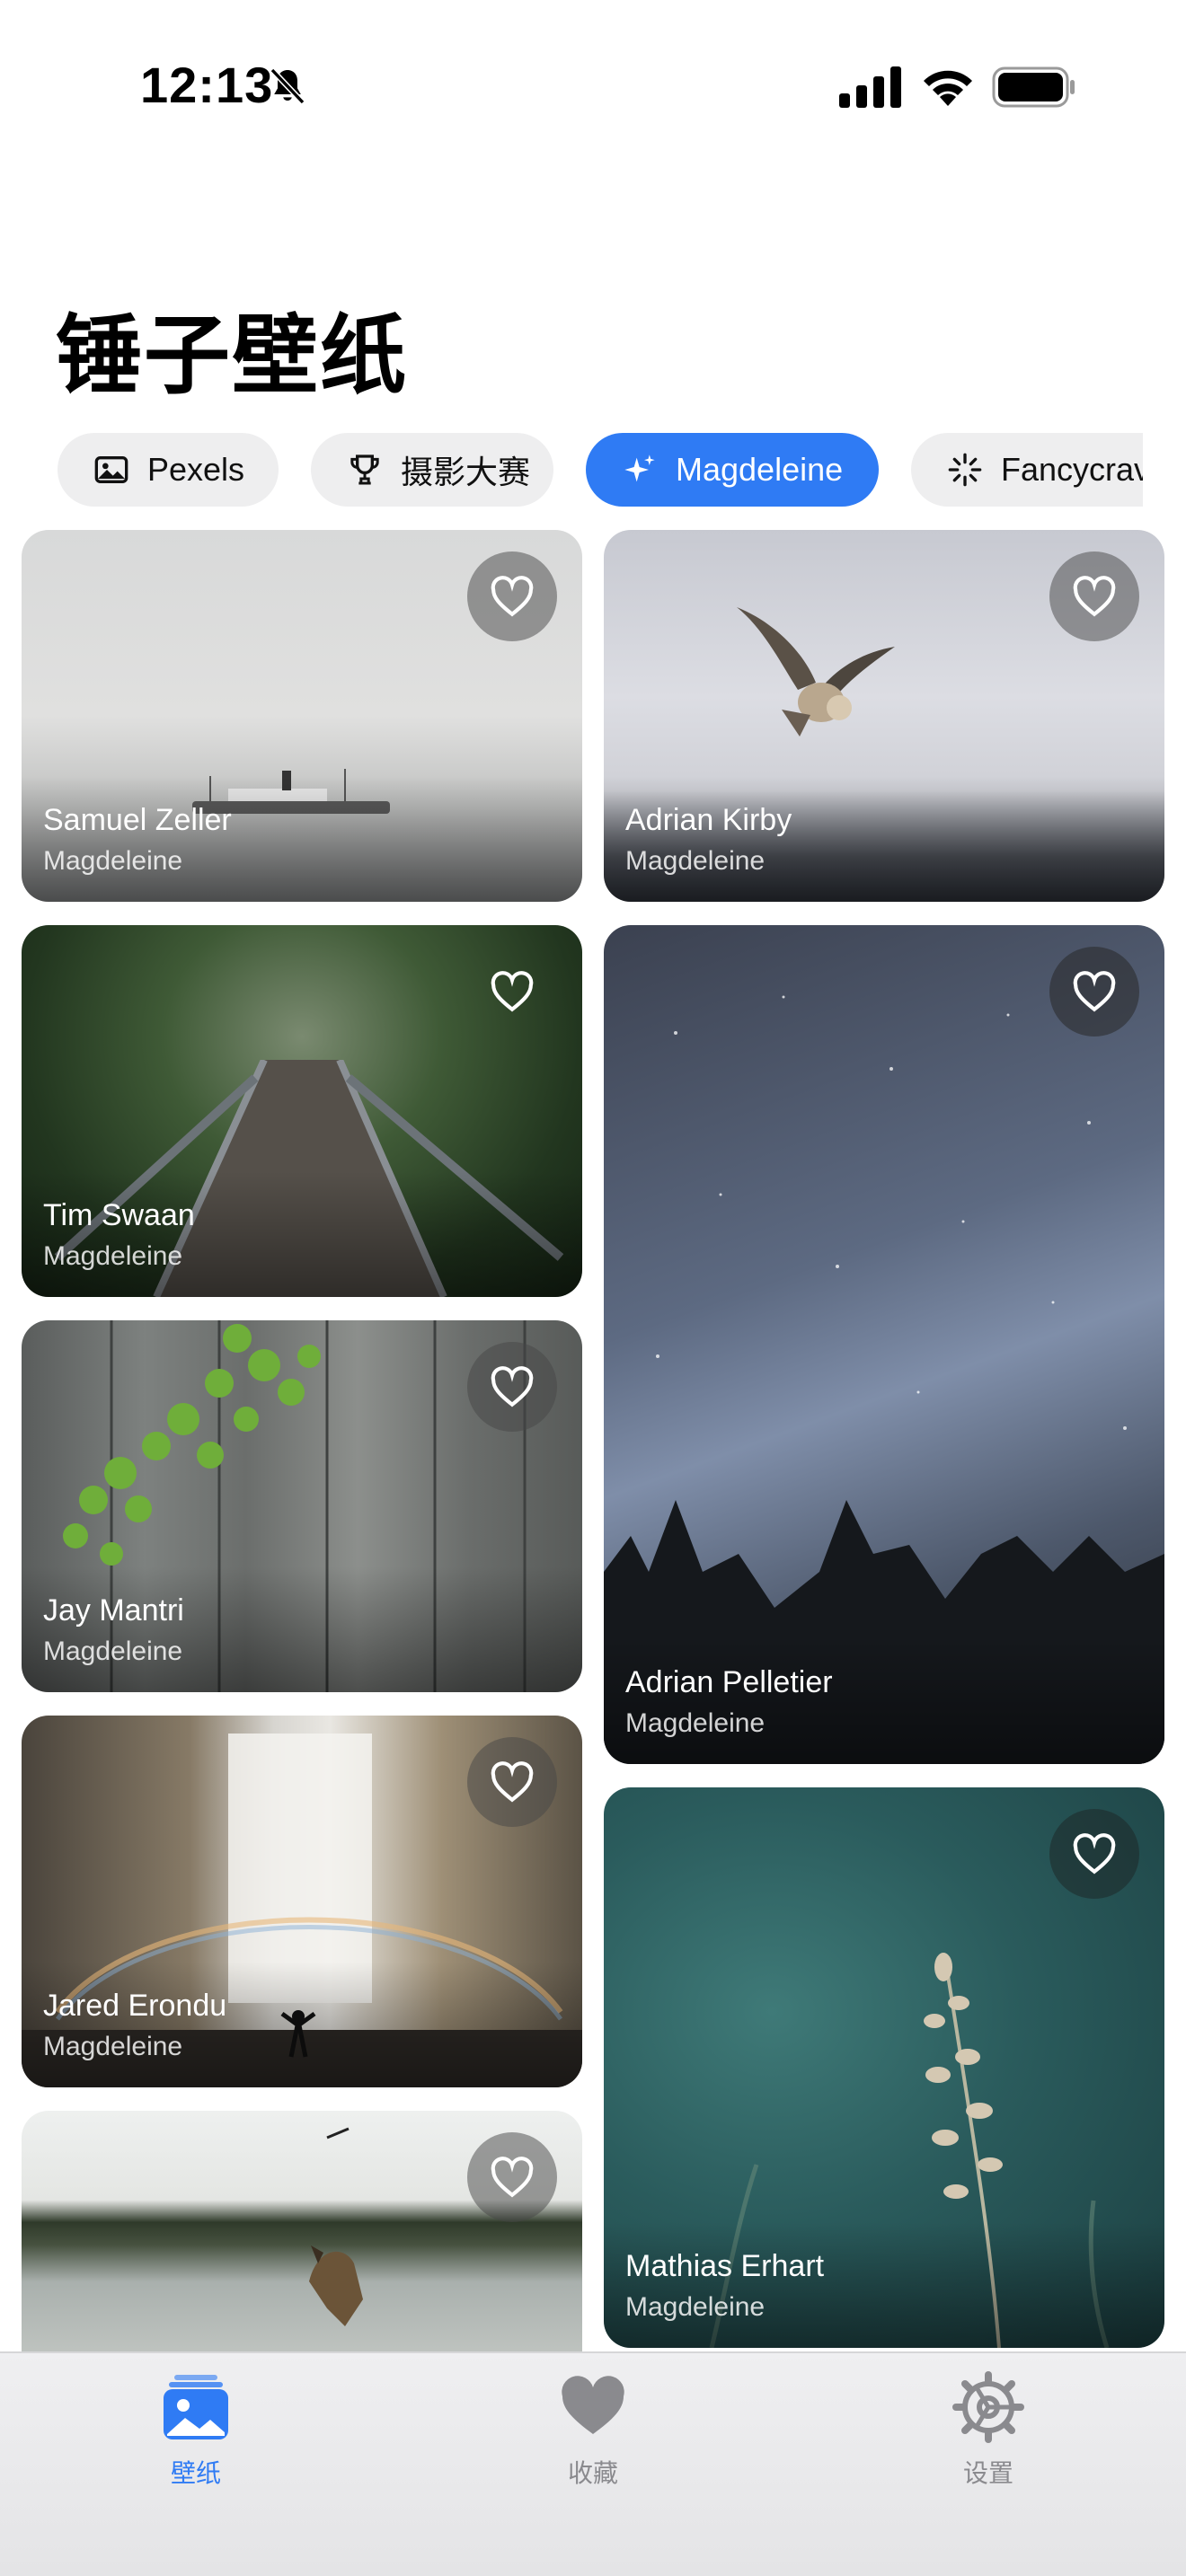 The height and width of the screenshot is (2576, 1186). Describe the element at coordinates (725, 2266) in the screenshot. I see `card-author: Mathias Erhart` at that location.